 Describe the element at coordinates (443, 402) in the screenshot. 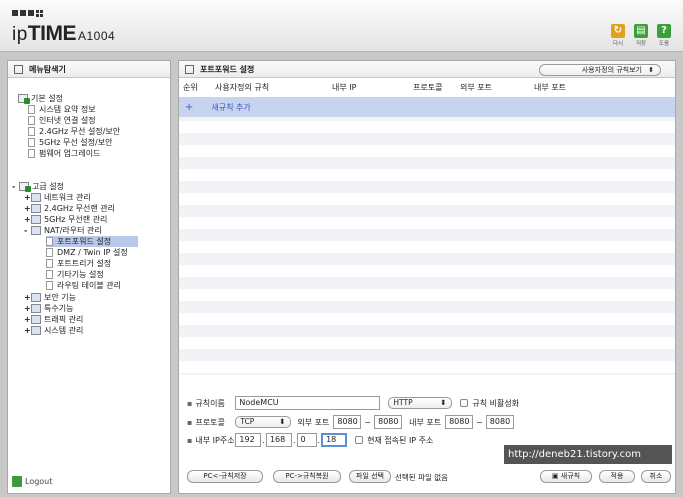

I see `select-arrow-icon: ⬍` at that location.